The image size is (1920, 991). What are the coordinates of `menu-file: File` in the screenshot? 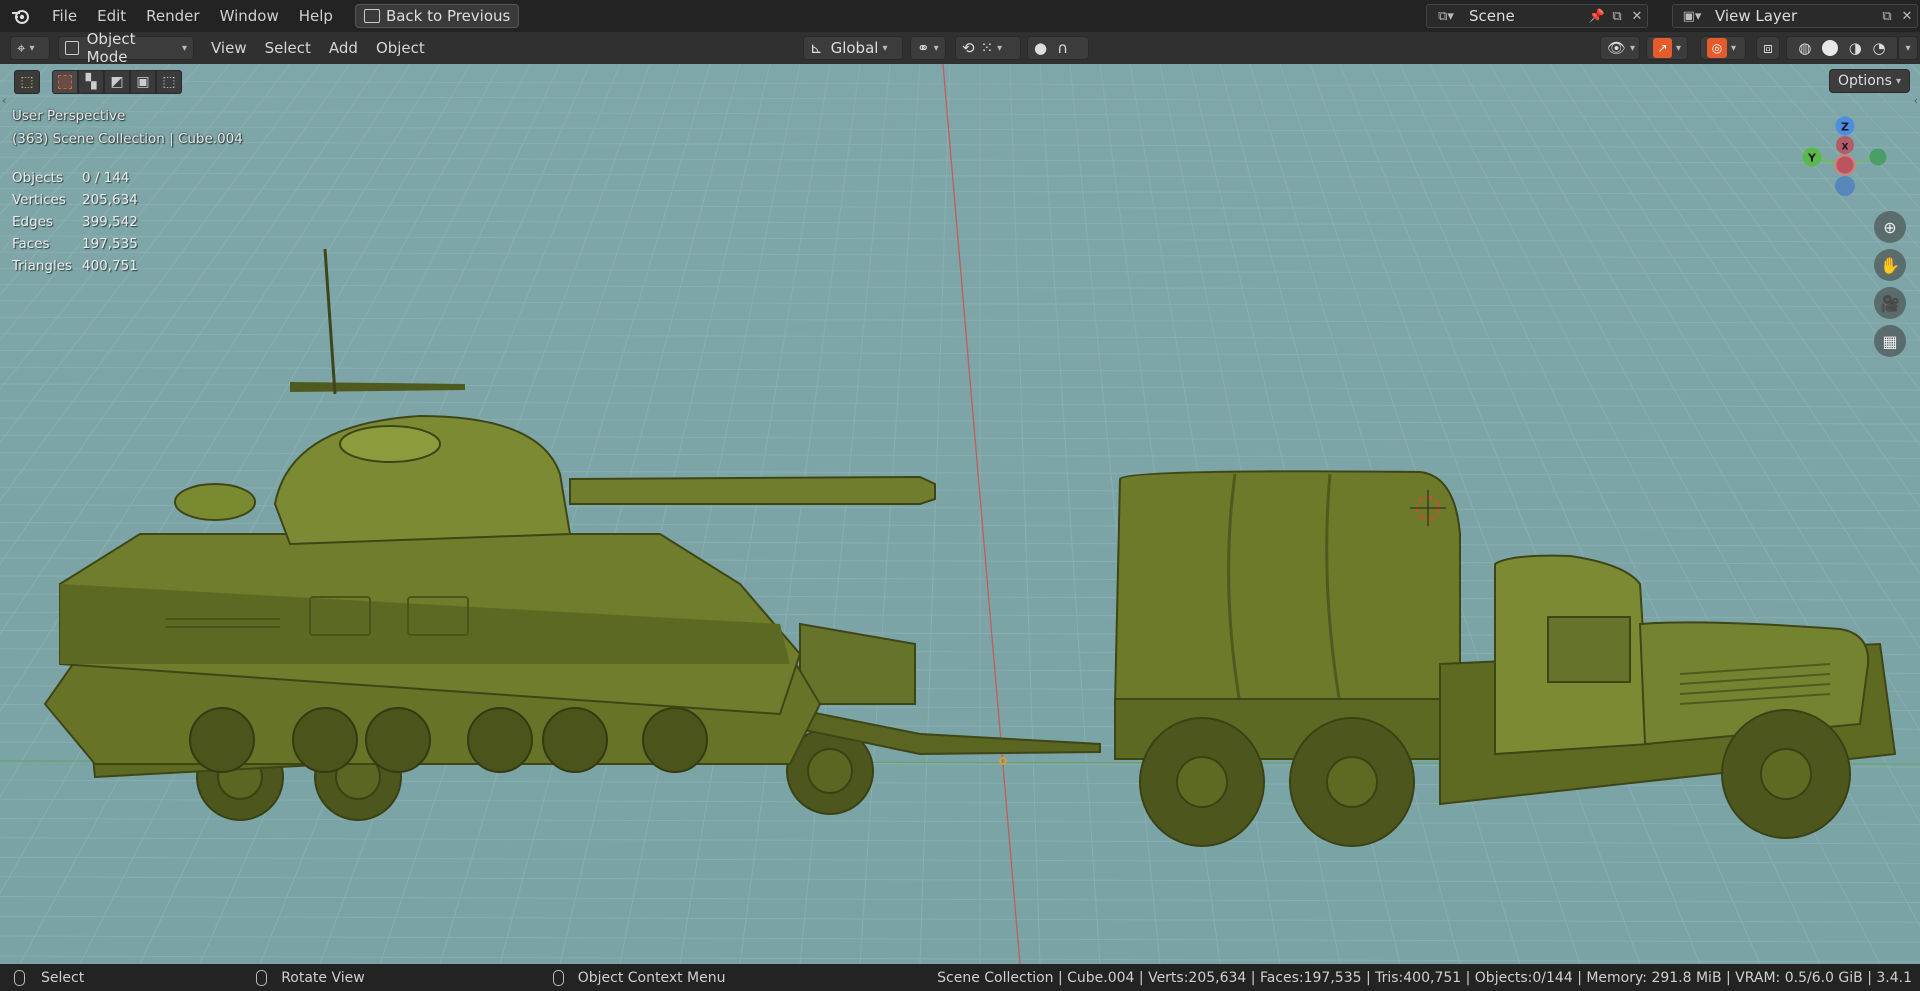 It's located at (64, 16).